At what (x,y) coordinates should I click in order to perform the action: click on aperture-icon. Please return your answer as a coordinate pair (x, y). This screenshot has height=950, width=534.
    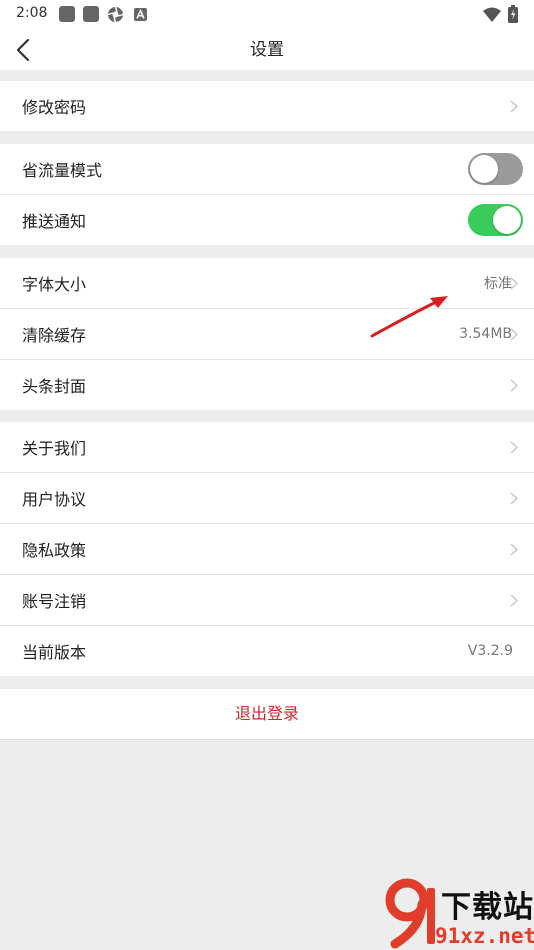
    Looking at the image, I should click on (115, 14).